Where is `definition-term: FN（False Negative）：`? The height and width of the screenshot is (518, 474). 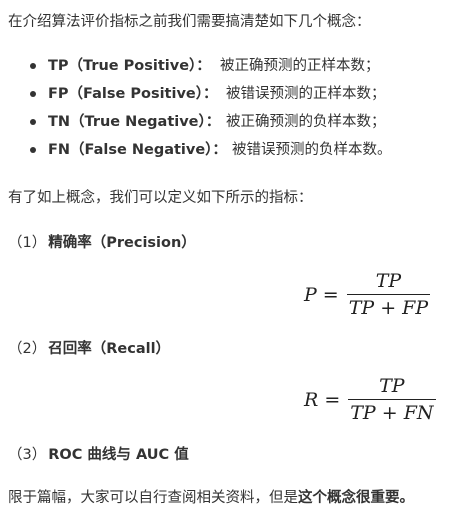
definition-term: FN（False Negative）： is located at coordinates (137, 150).